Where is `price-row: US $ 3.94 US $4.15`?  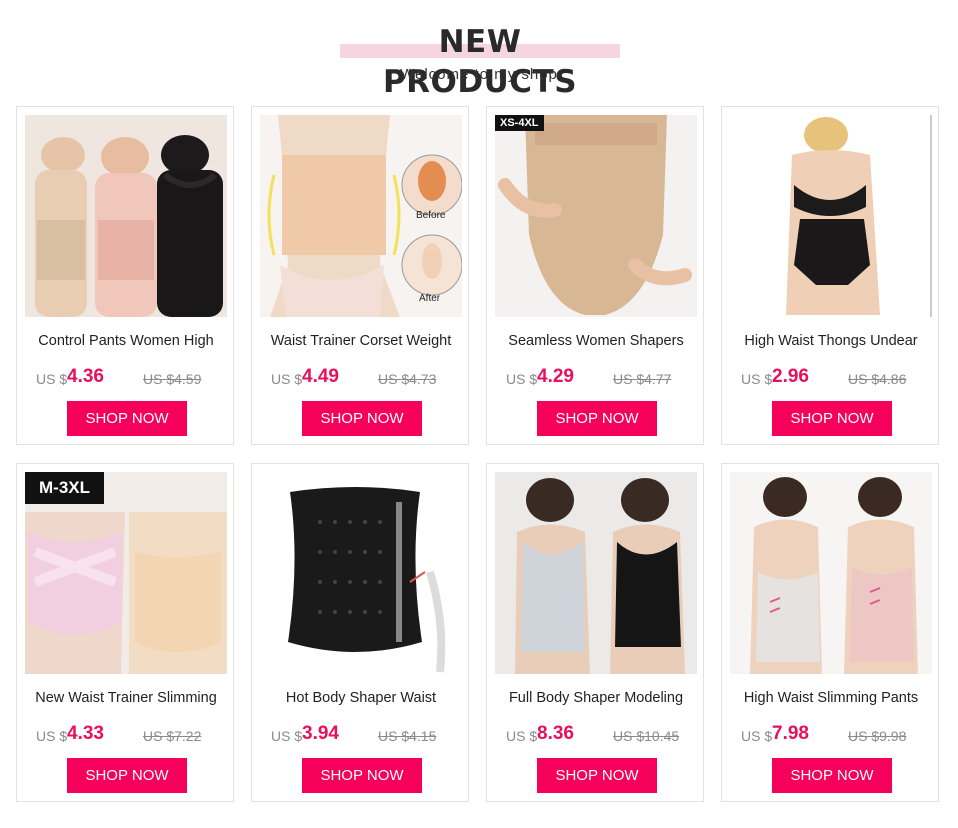 price-row: US $ 3.94 US $4.15 is located at coordinates (366, 736).